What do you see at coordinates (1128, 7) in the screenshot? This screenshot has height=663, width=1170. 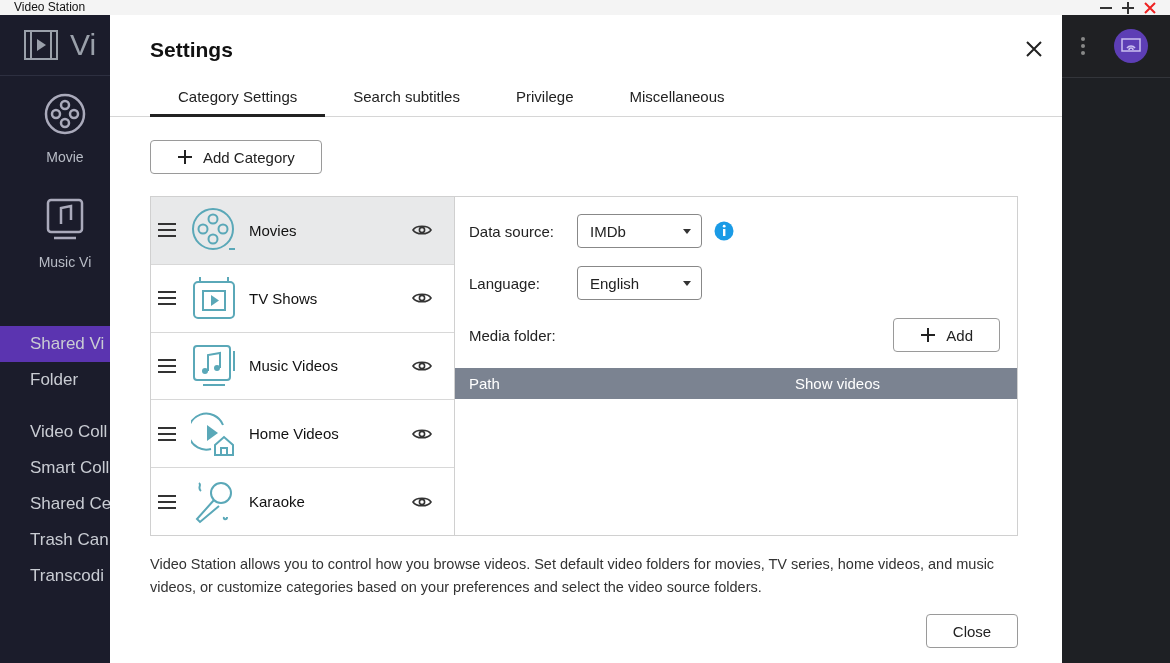 I see `maximize-icon` at bounding box center [1128, 7].